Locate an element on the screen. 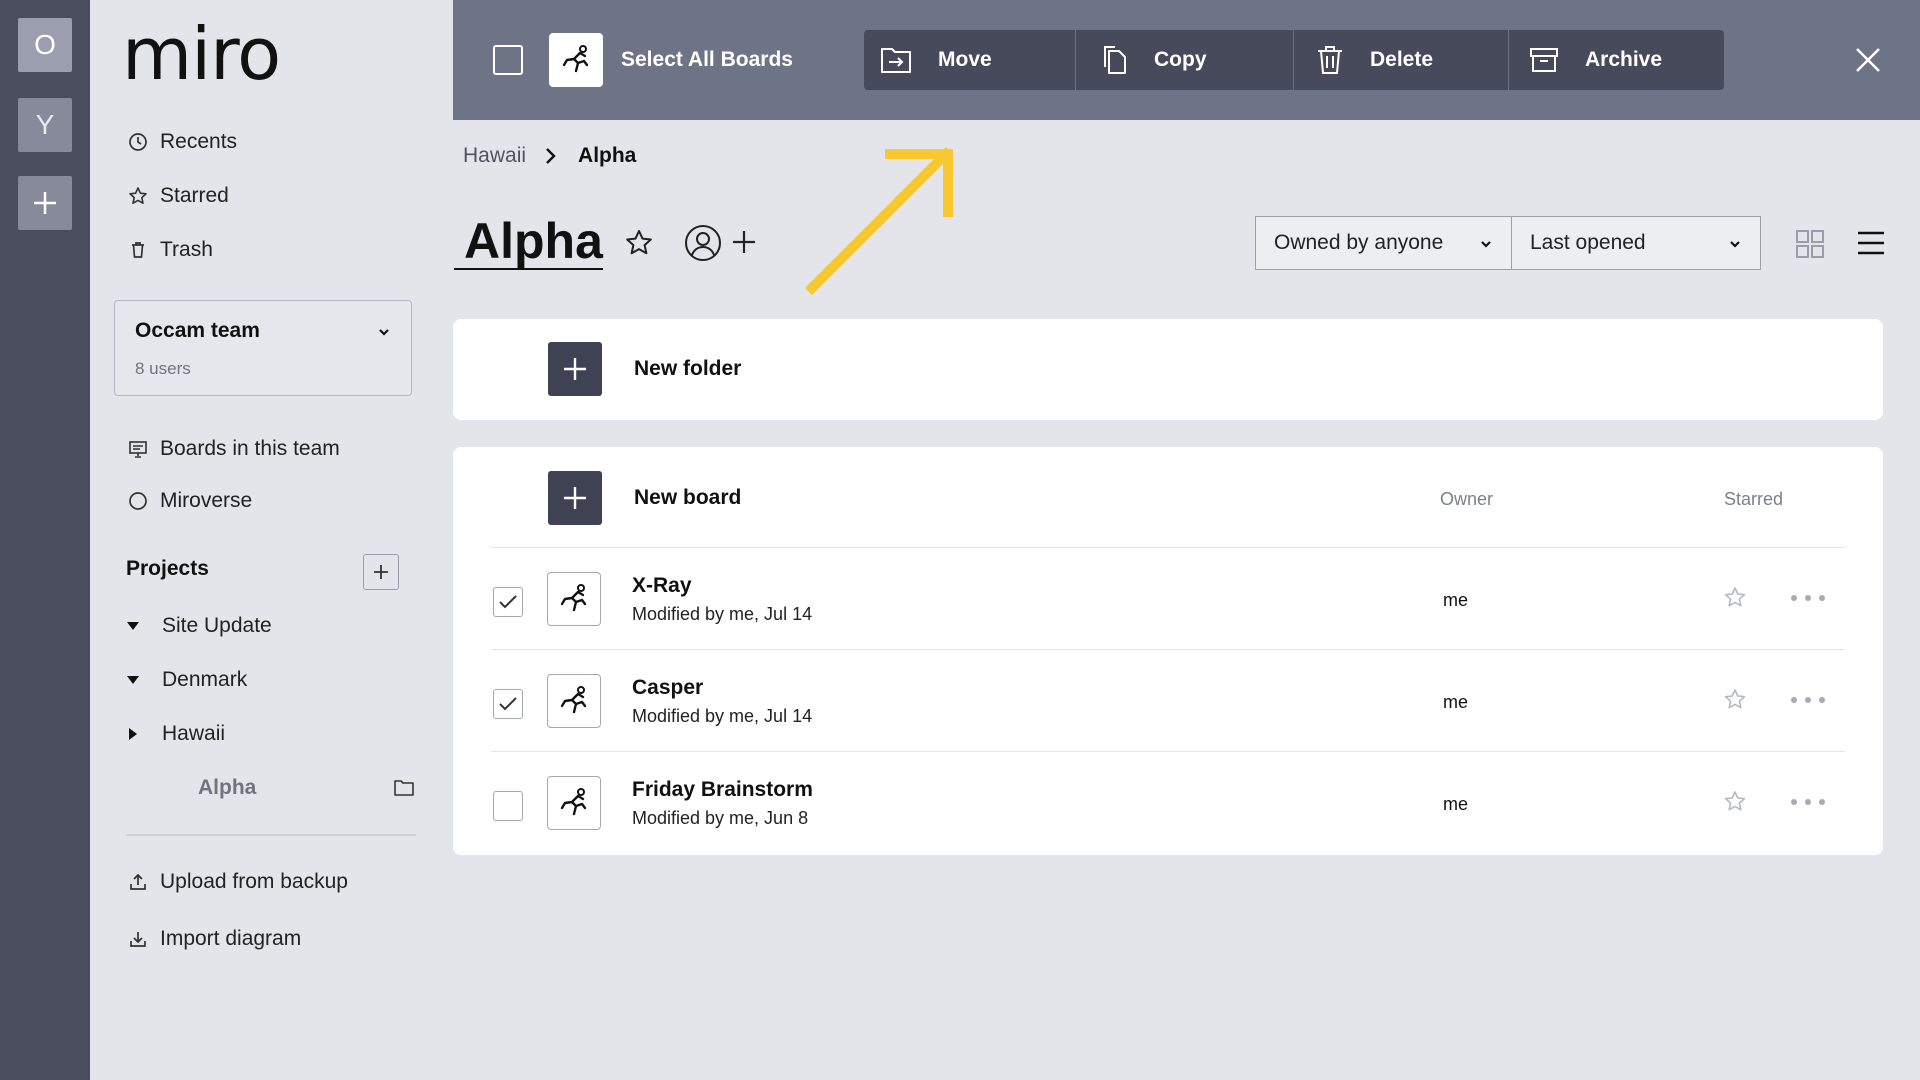 The image size is (1920, 1080). project-label: Alpha is located at coordinates (227, 787).